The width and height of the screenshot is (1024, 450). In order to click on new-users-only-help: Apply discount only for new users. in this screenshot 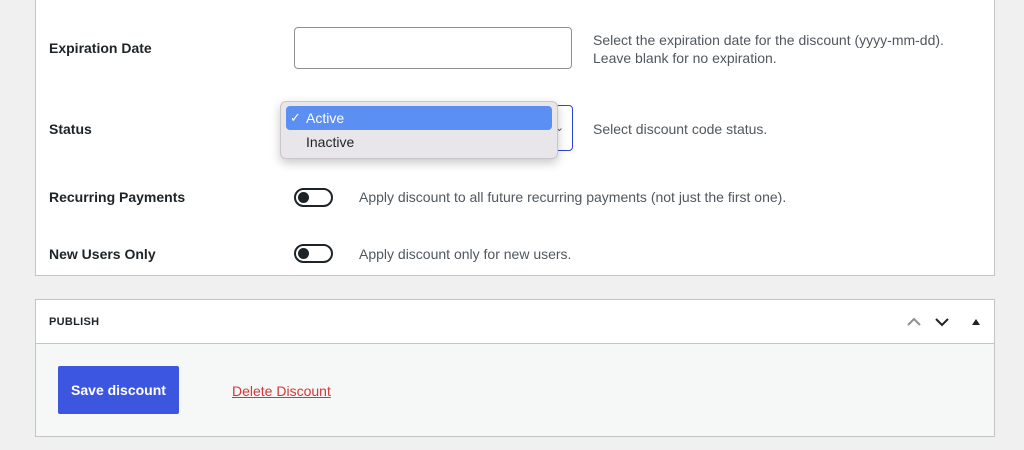, I will do `click(465, 254)`.